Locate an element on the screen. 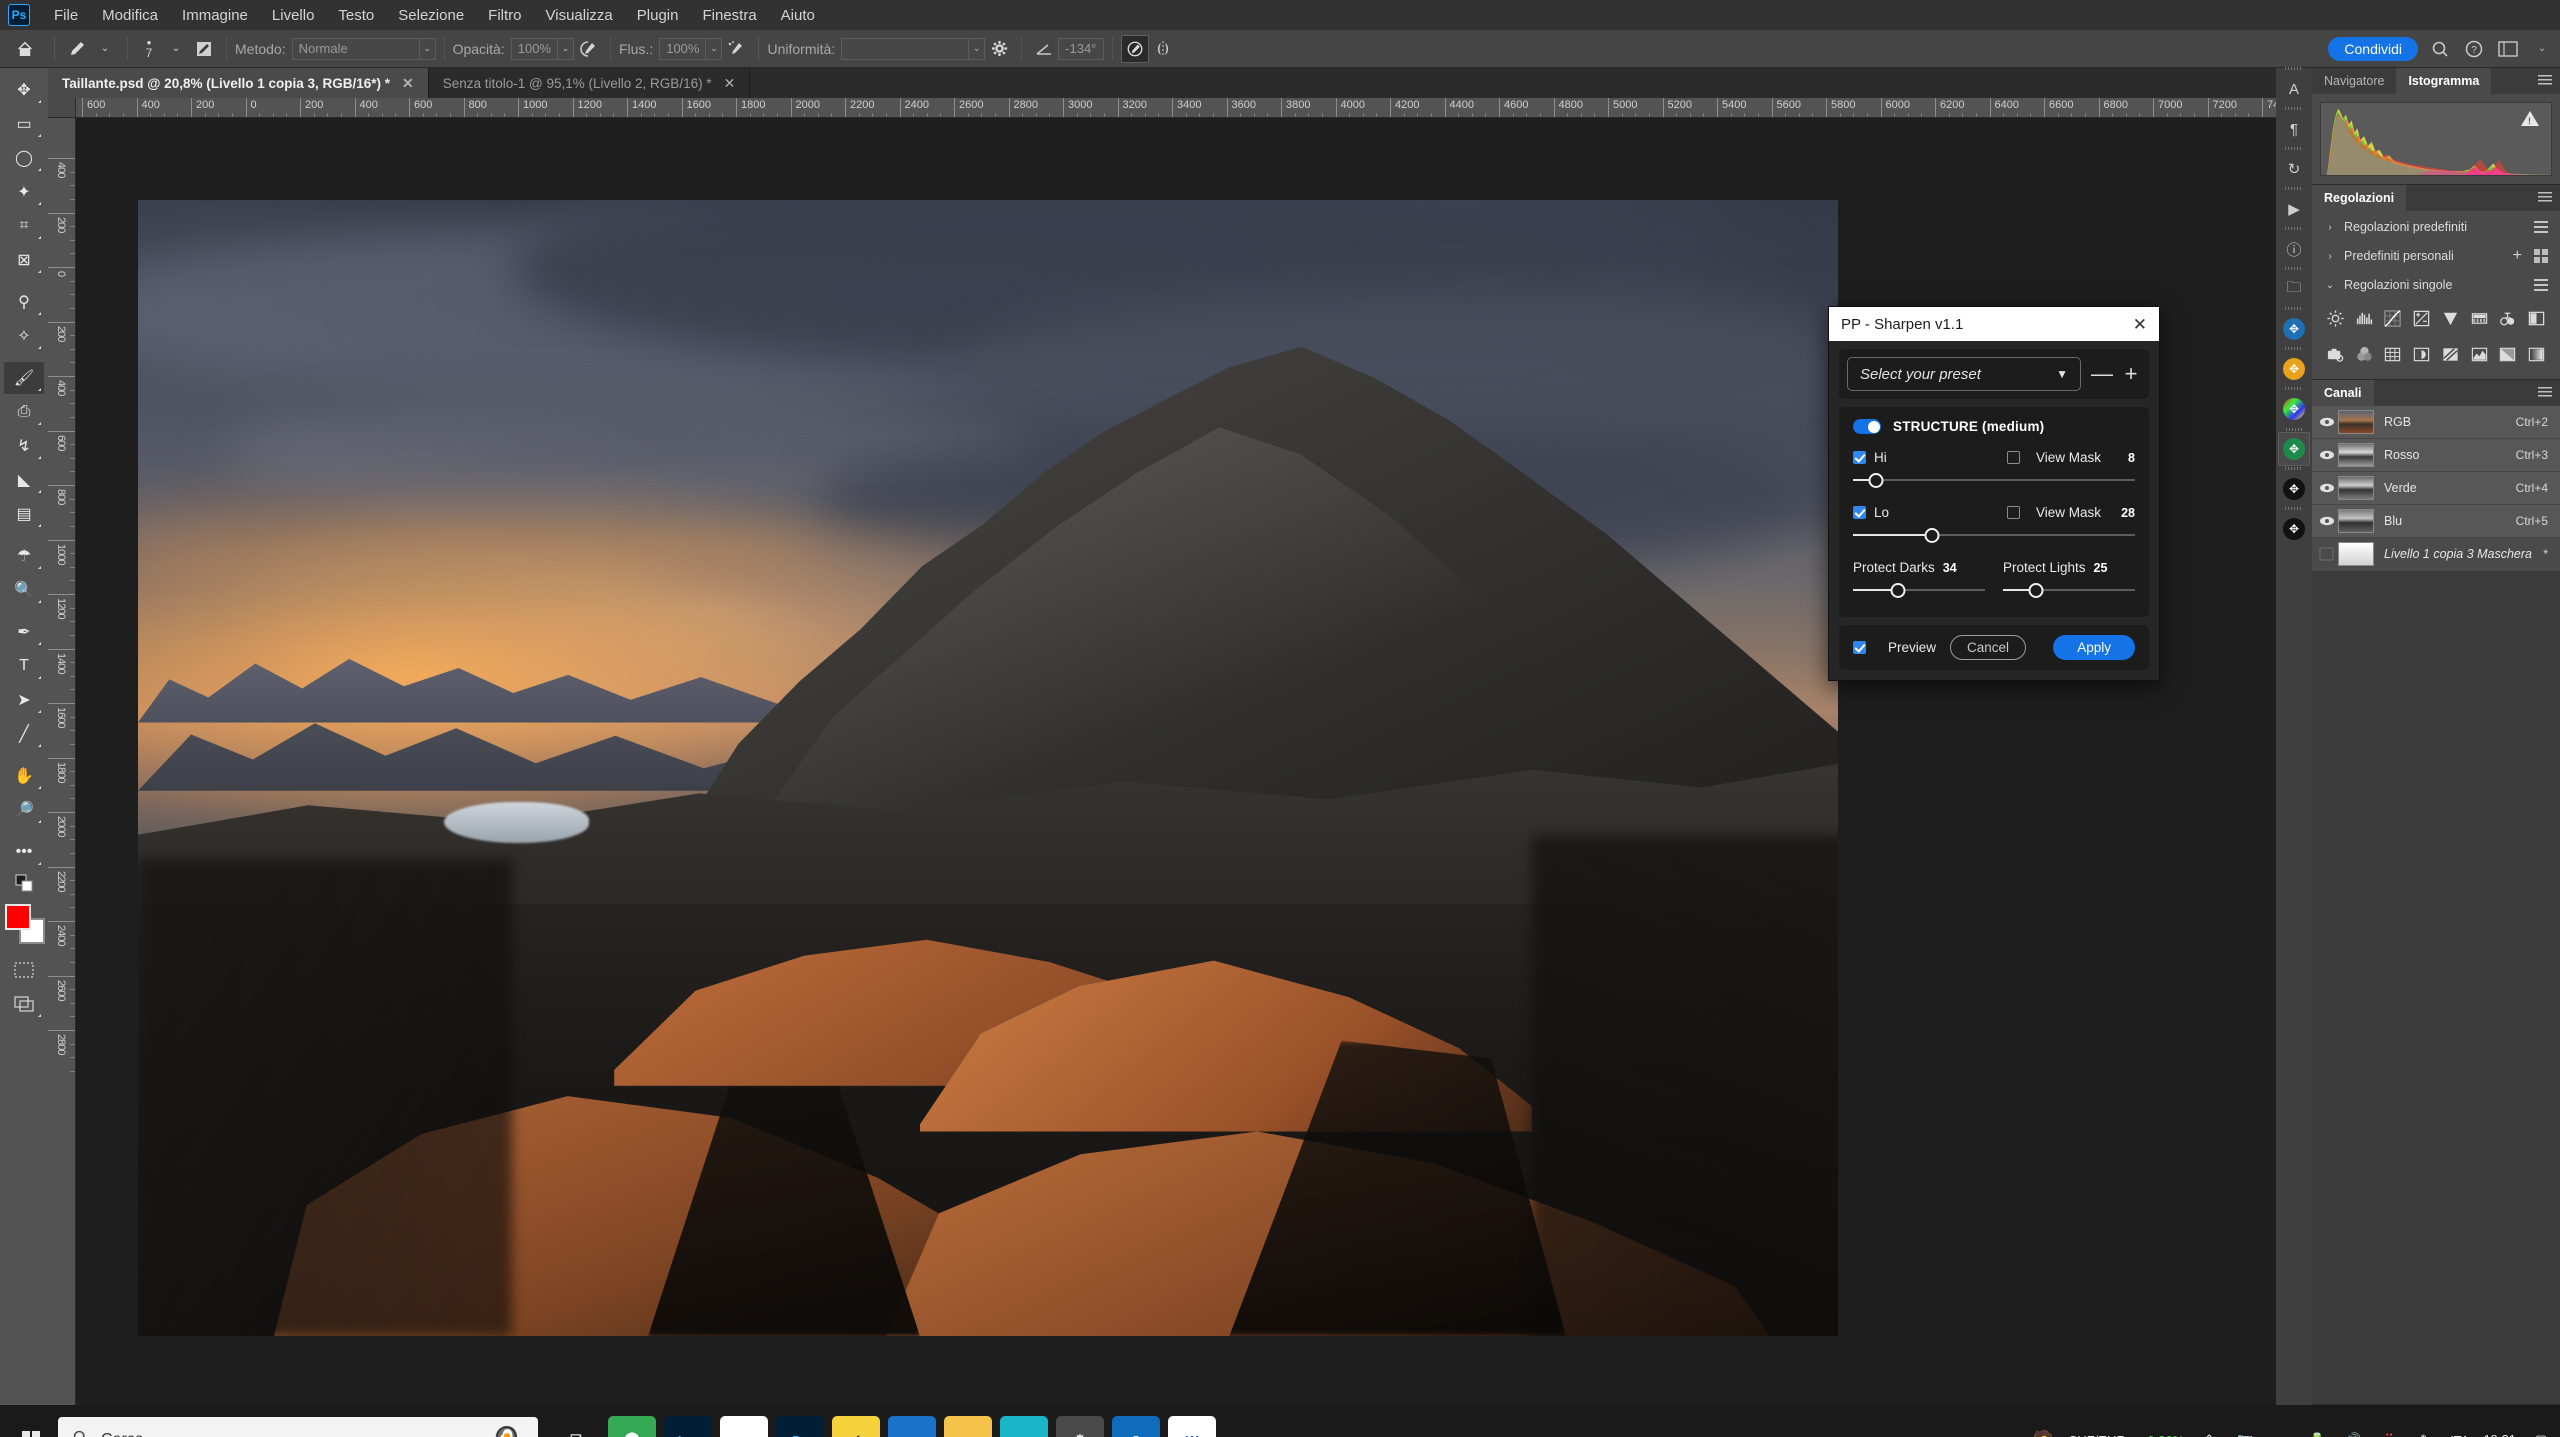  pen-icon: ✎ is located at coordinates (2425, 1433).